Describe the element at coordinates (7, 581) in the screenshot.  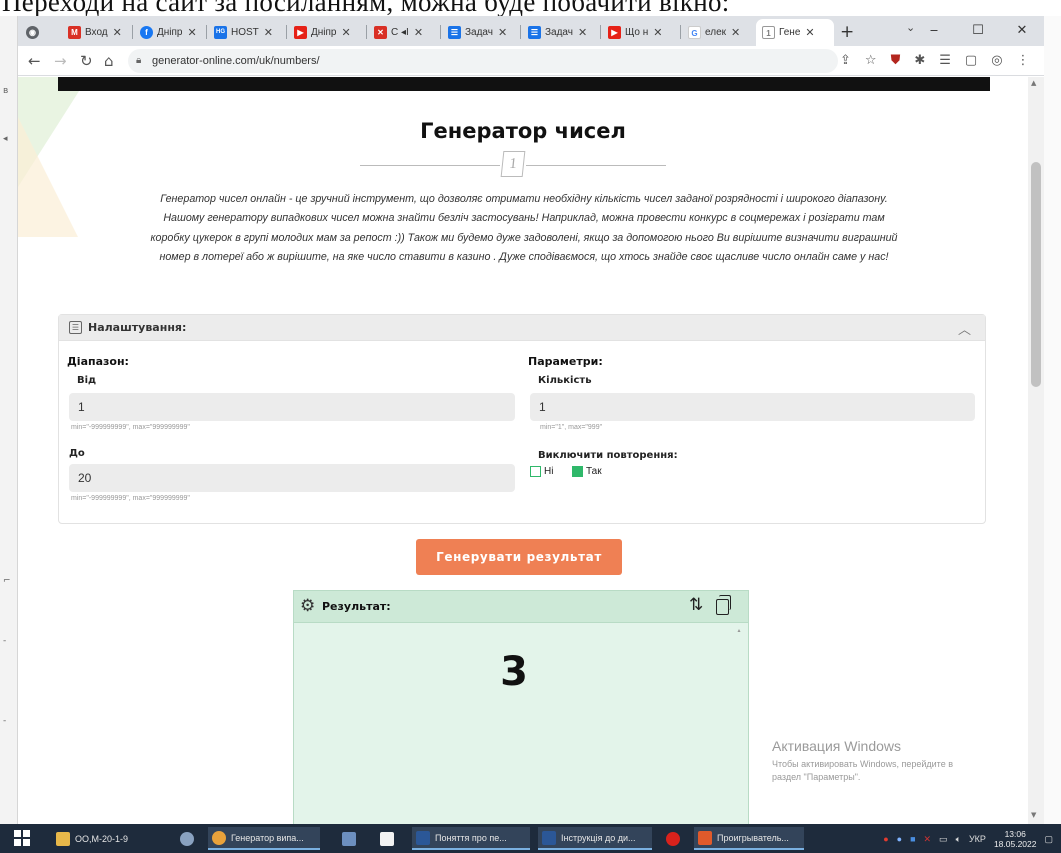
I see `ruler-mark: ⌐` at that location.